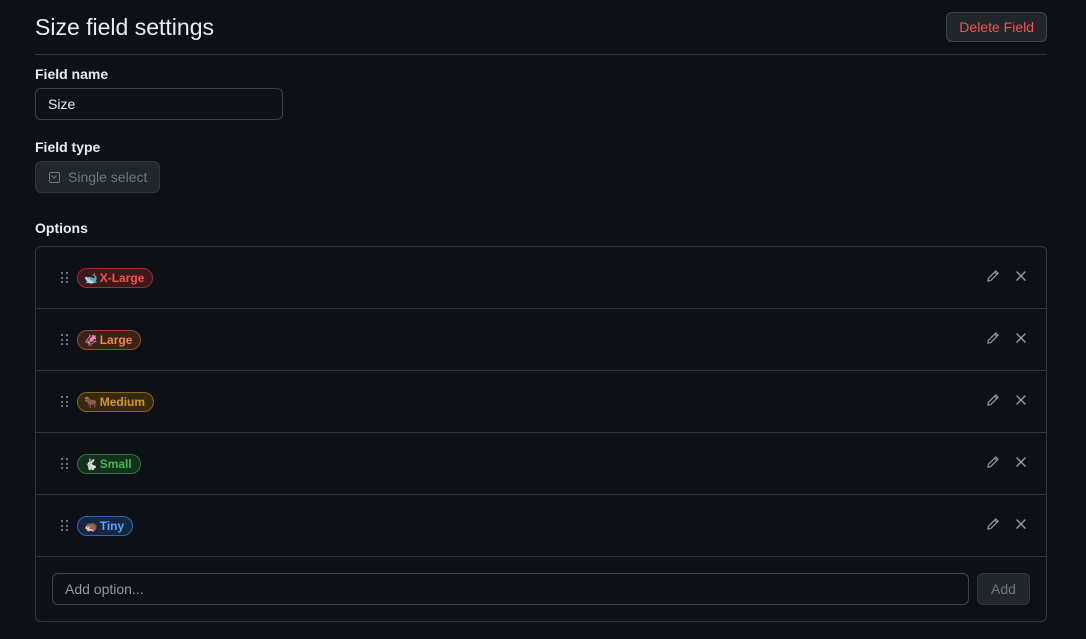  Describe the element at coordinates (91, 278) in the screenshot. I see `option-emoji: 🐋` at that location.